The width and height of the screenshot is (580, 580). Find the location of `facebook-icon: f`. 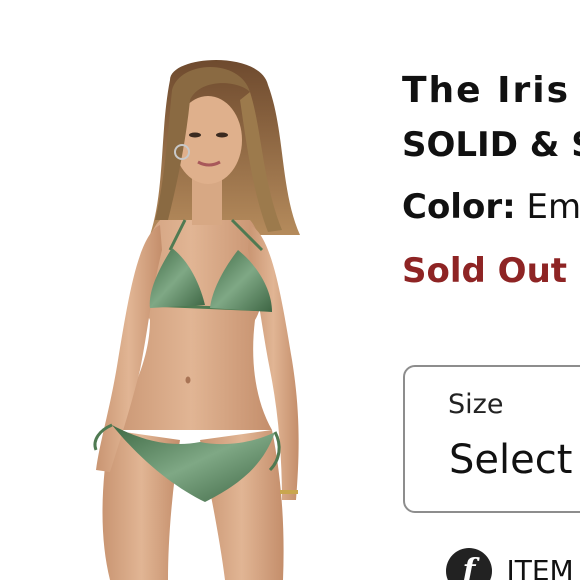

facebook-icon: f is located at coordinates (469, 564).